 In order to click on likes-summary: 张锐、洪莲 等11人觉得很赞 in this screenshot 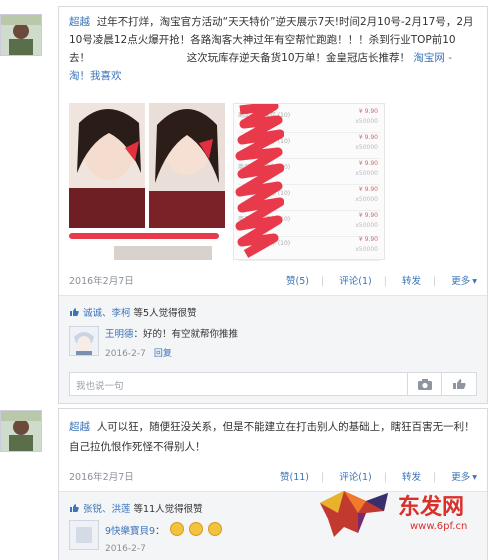, I will do `click(136, 508)`.